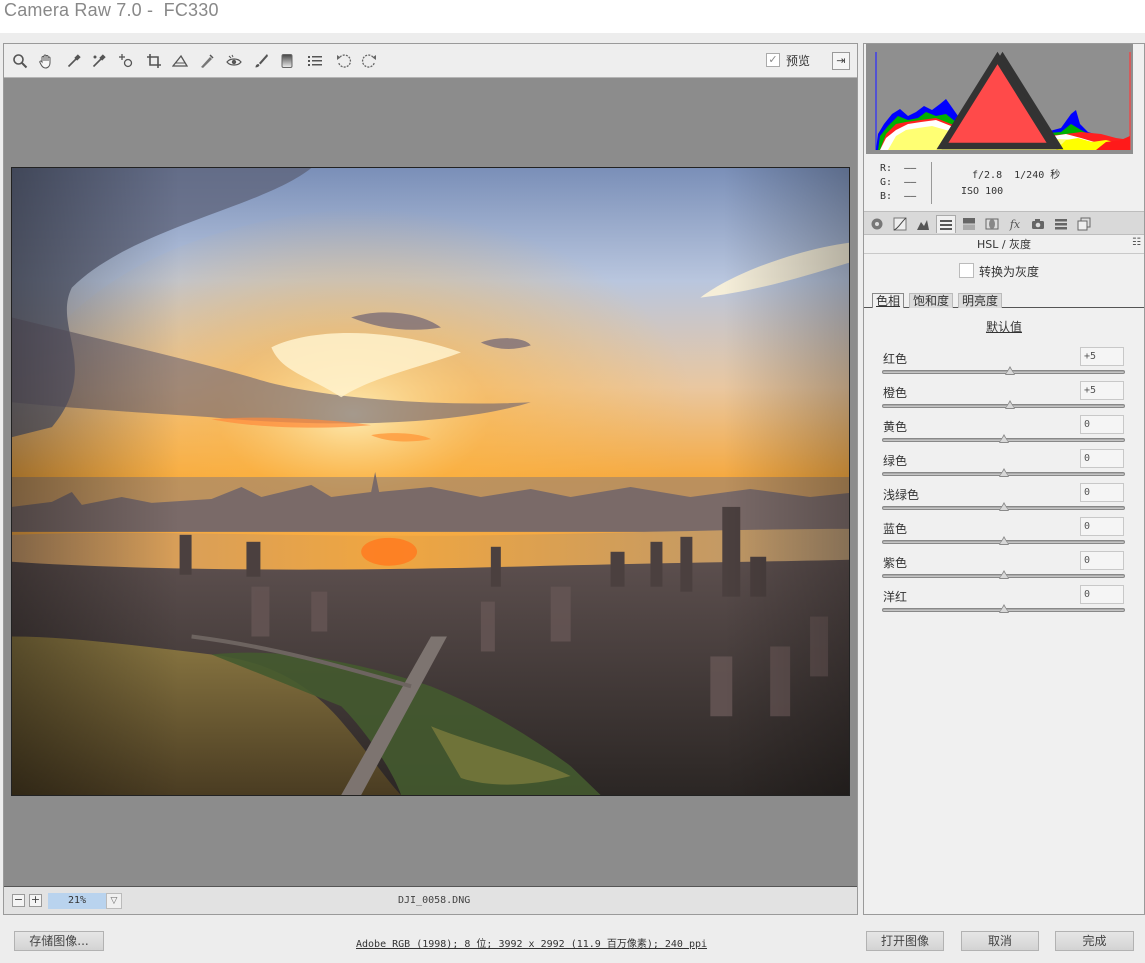 This screenshot has height=963, width=1145. I want to click on done-button: 完成, so click(1094, 941).